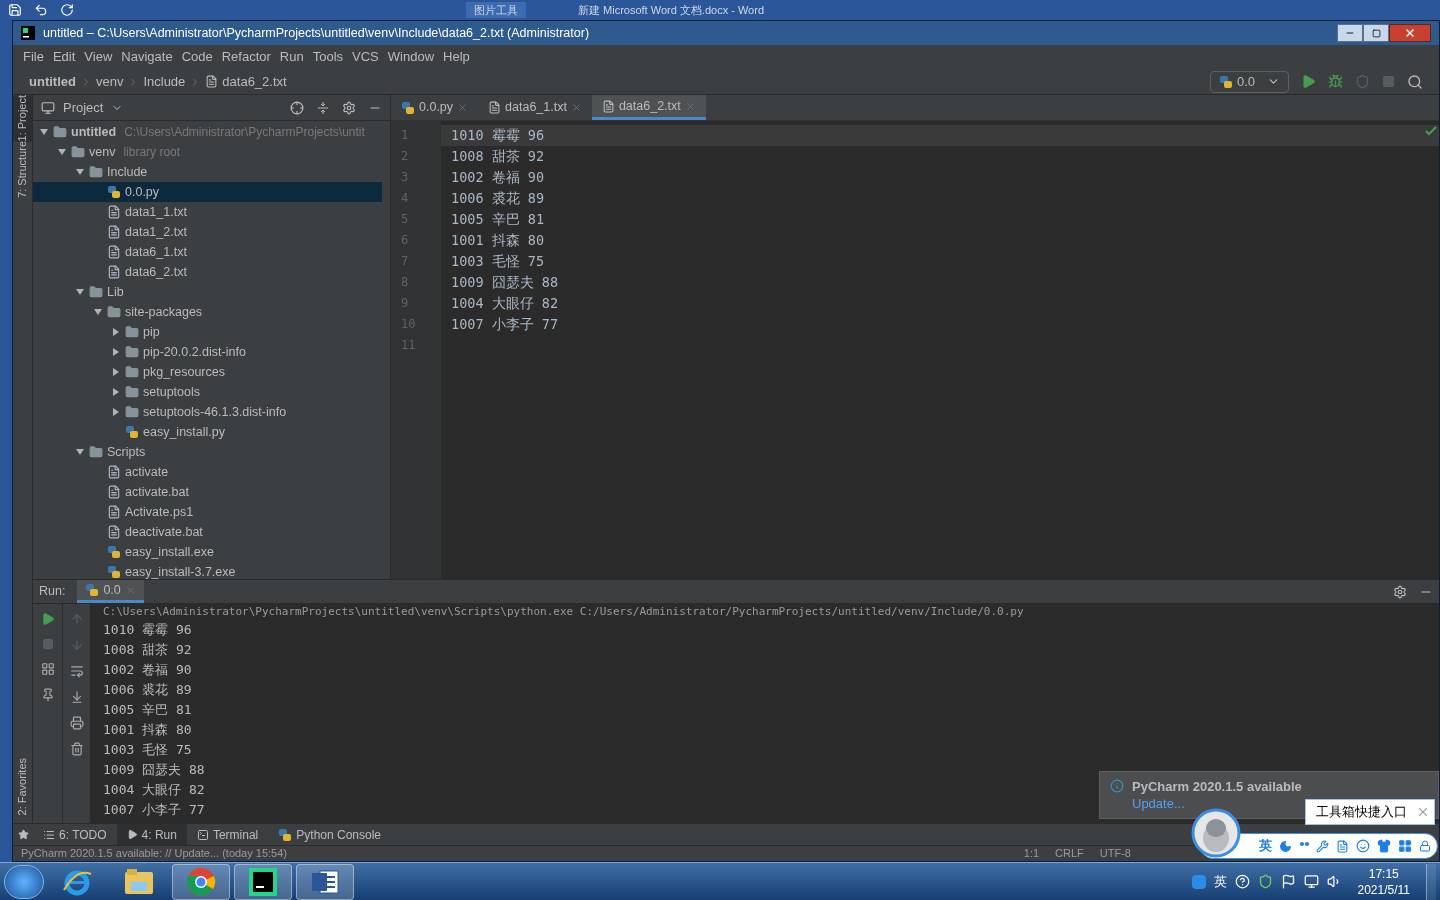  Describe the element at coordinates (227, 834) in the screenshot. I see `tool-window-tab: Terminal` at that location.